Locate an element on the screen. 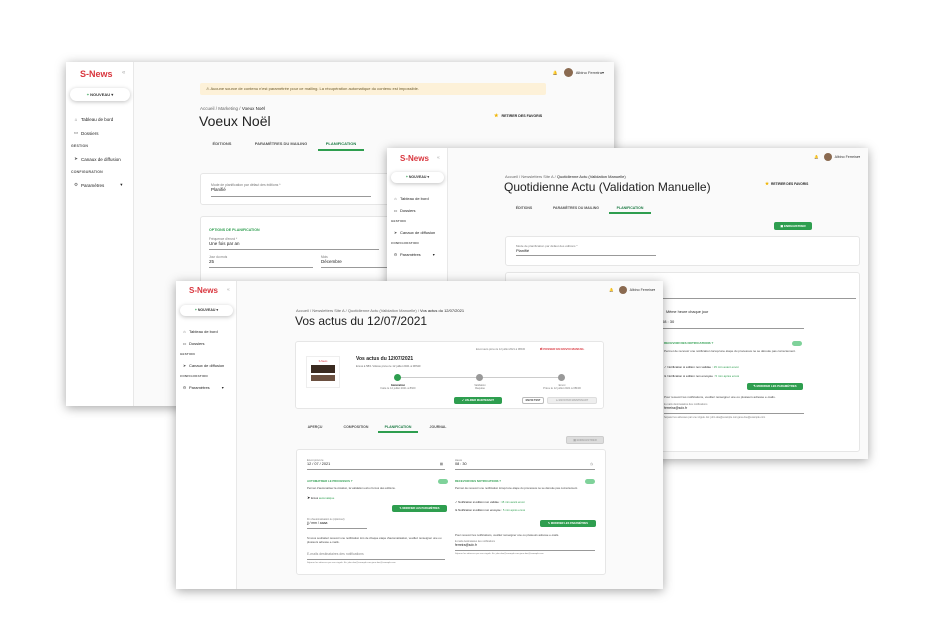 The width and height of the screenshot is (929, 635). same-hour-option: Même heure chaque jour is located at coordinates (687, 312).